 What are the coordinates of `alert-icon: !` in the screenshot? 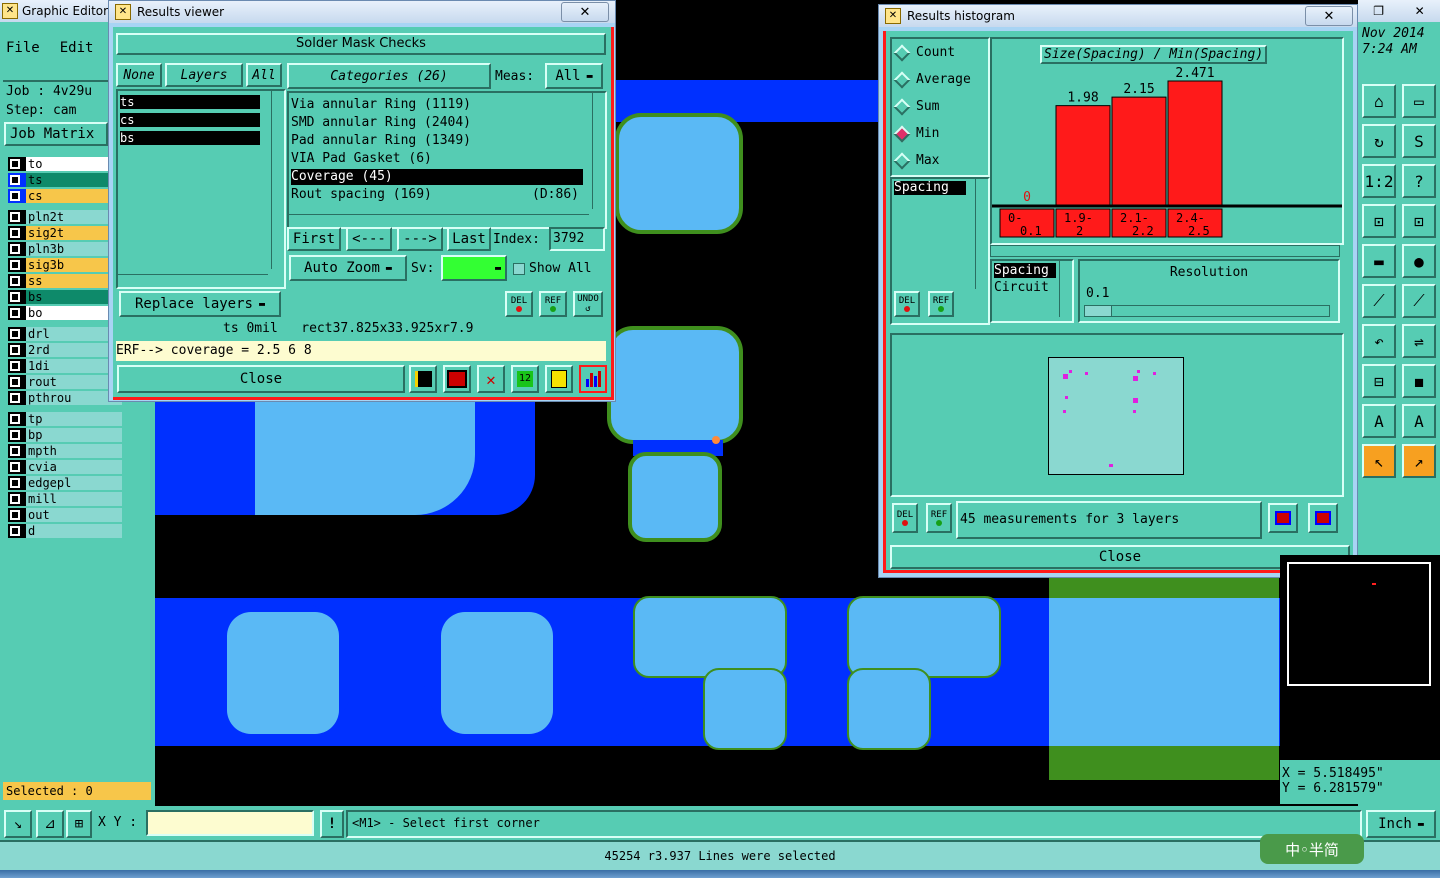 It's located at (332, 824).